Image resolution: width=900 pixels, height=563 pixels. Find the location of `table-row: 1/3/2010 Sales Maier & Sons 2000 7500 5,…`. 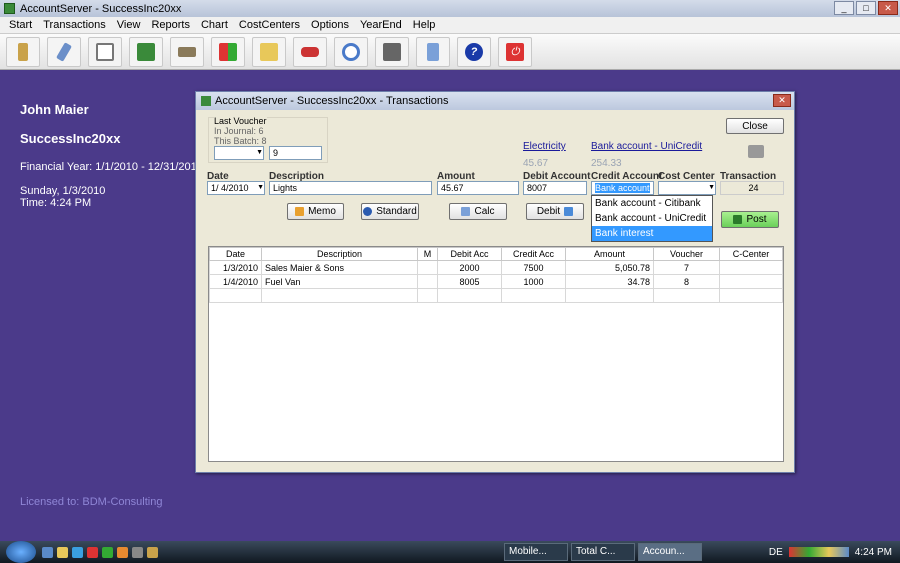

table-row: 1/3/2010 Sales Maier & Sons 2000 7500 5,… is located at coordinates (496, 267).